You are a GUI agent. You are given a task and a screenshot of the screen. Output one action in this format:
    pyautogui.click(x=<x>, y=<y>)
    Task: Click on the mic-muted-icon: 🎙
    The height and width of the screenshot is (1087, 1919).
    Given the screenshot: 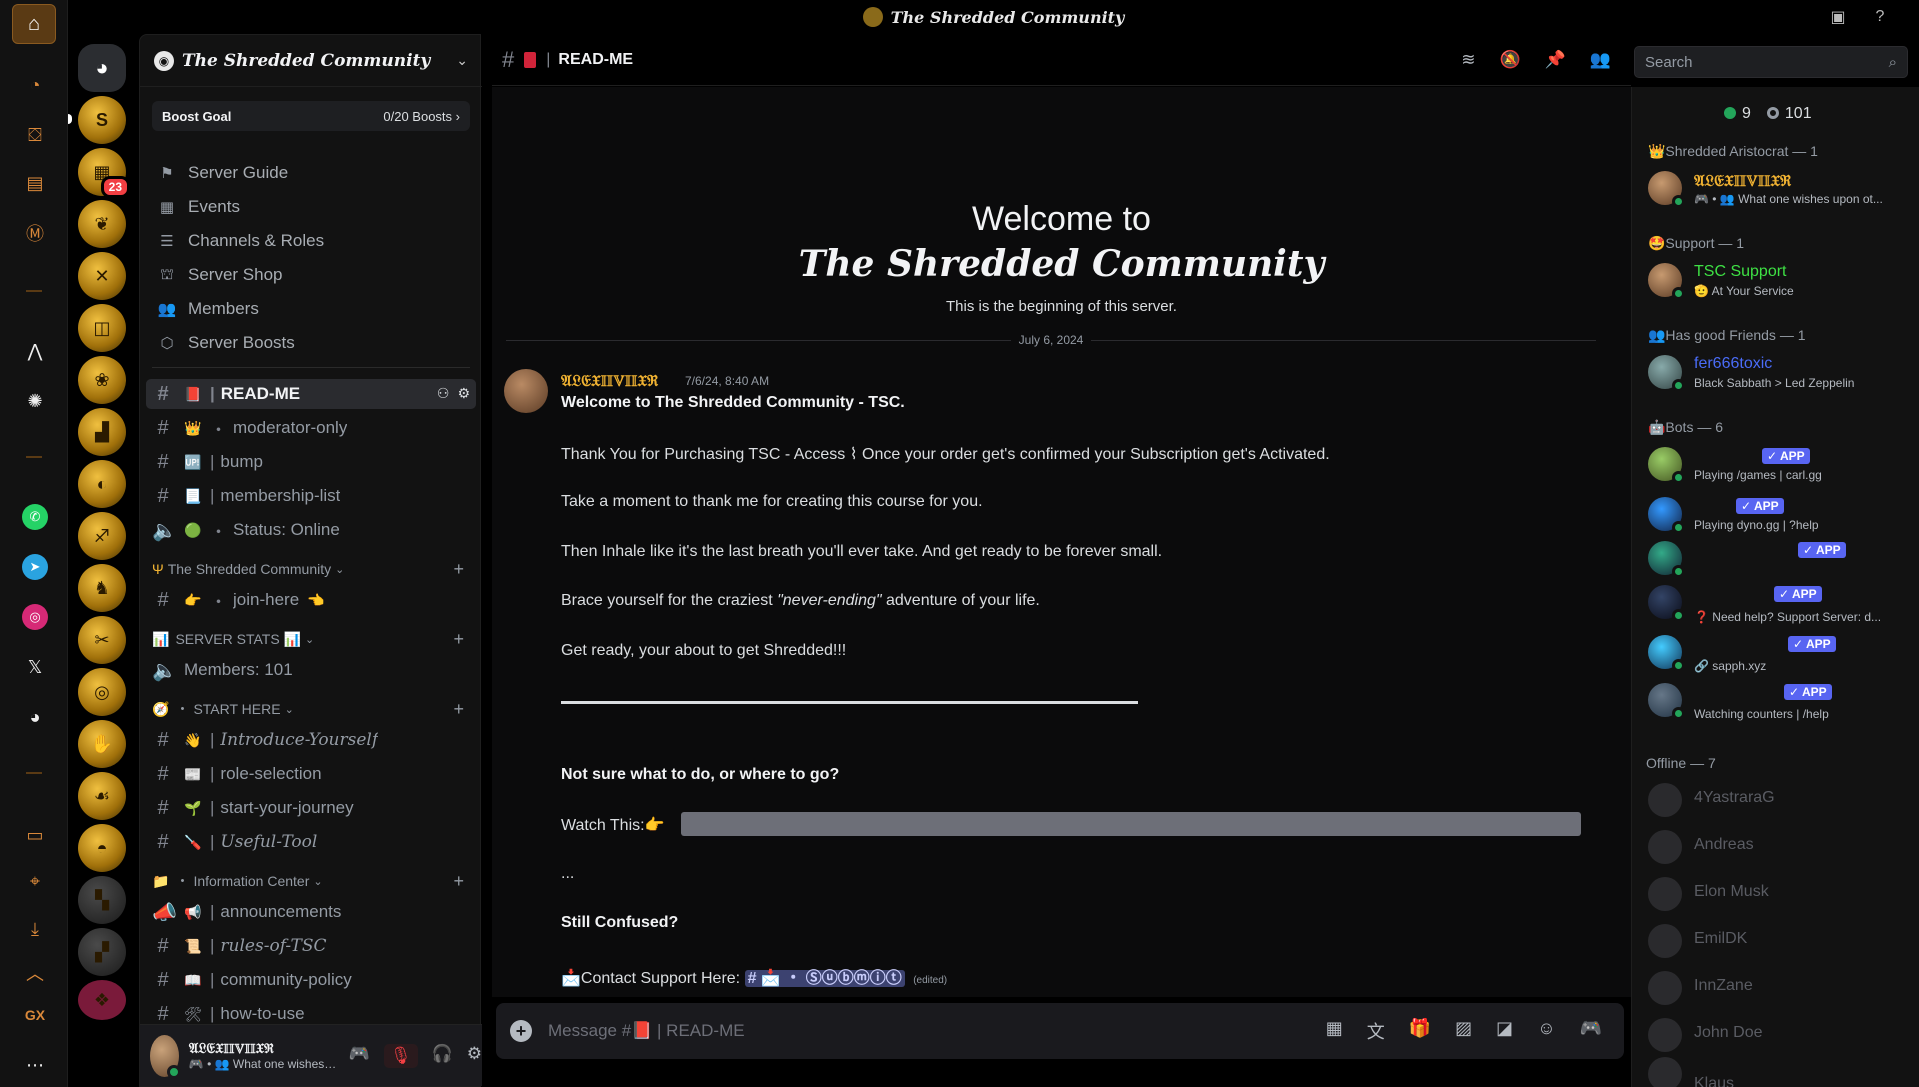 What is the action you would take?
    pyautogui.click(x=400, y=1055)
    